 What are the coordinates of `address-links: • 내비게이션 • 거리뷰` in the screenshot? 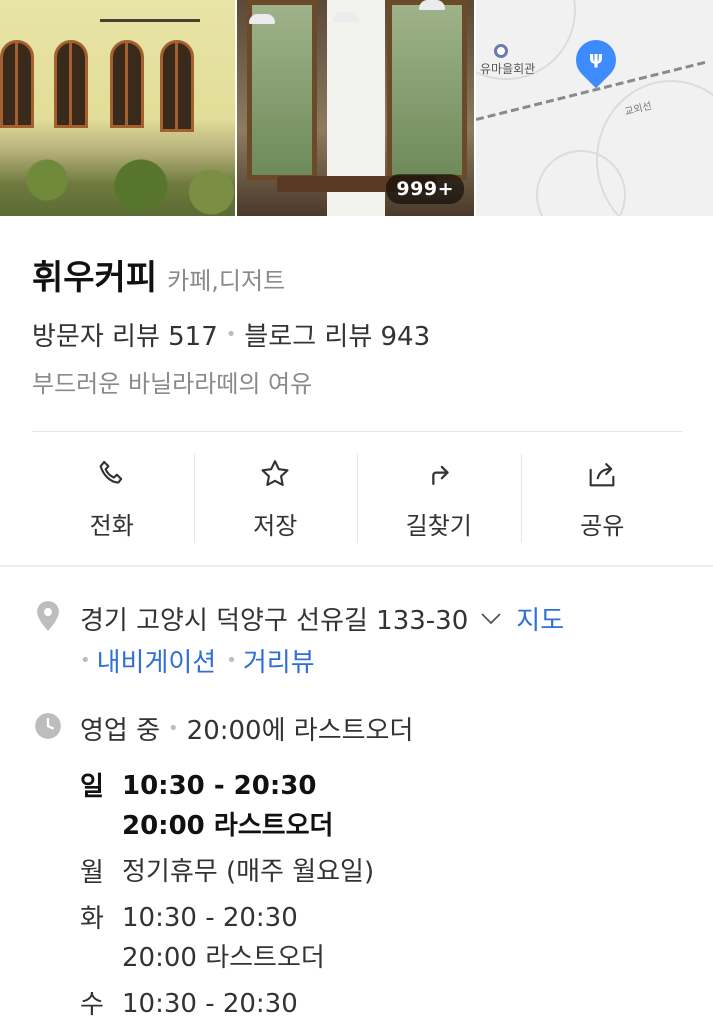 It's located at (197, 660).